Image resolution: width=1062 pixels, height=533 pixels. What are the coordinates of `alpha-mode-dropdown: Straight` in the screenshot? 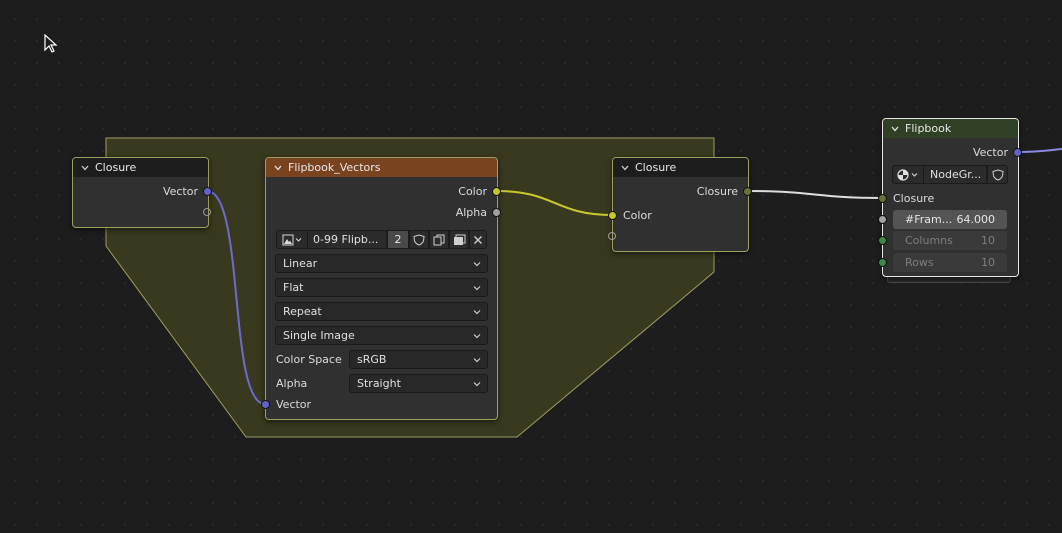 It's located at (418, 383).